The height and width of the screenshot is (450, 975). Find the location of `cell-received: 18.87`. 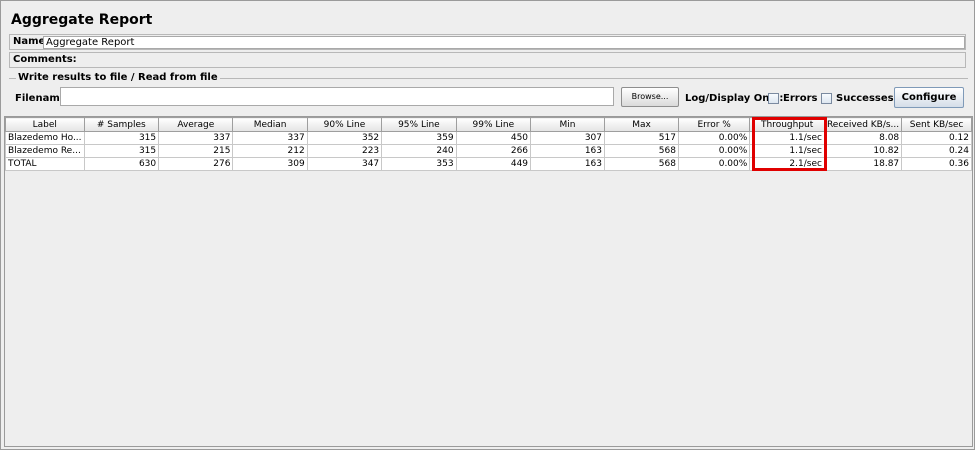

cell-received: 18.87 is located at coordinates (863, 164).